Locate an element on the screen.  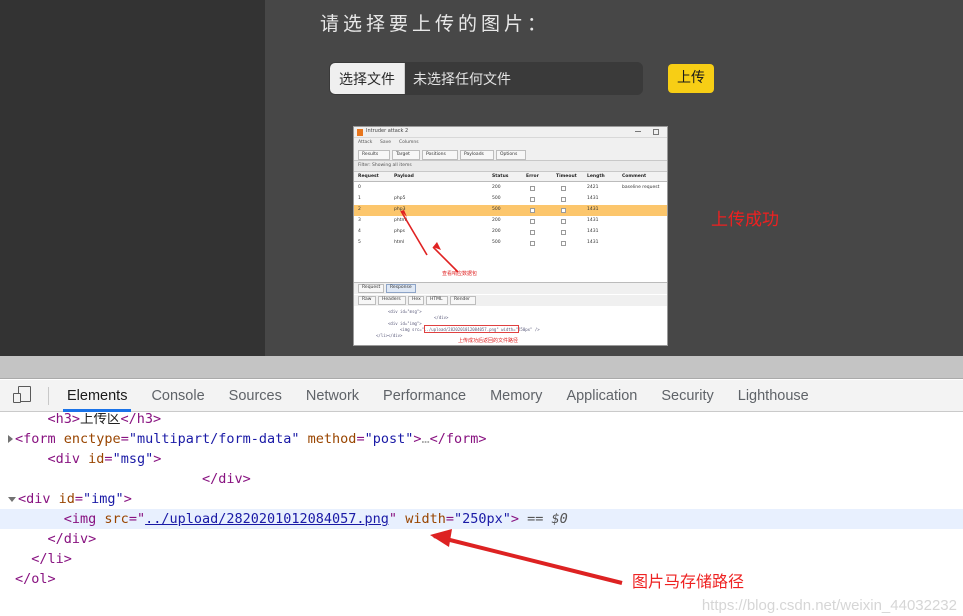
tab-security: Security is located at coordinates (687, 396).